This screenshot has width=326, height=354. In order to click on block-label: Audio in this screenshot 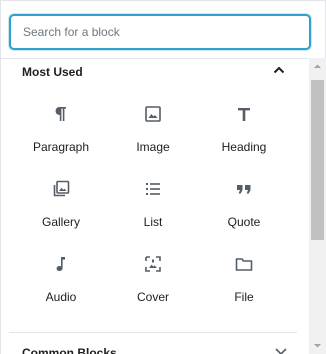, I will do `click(61, 297)`.